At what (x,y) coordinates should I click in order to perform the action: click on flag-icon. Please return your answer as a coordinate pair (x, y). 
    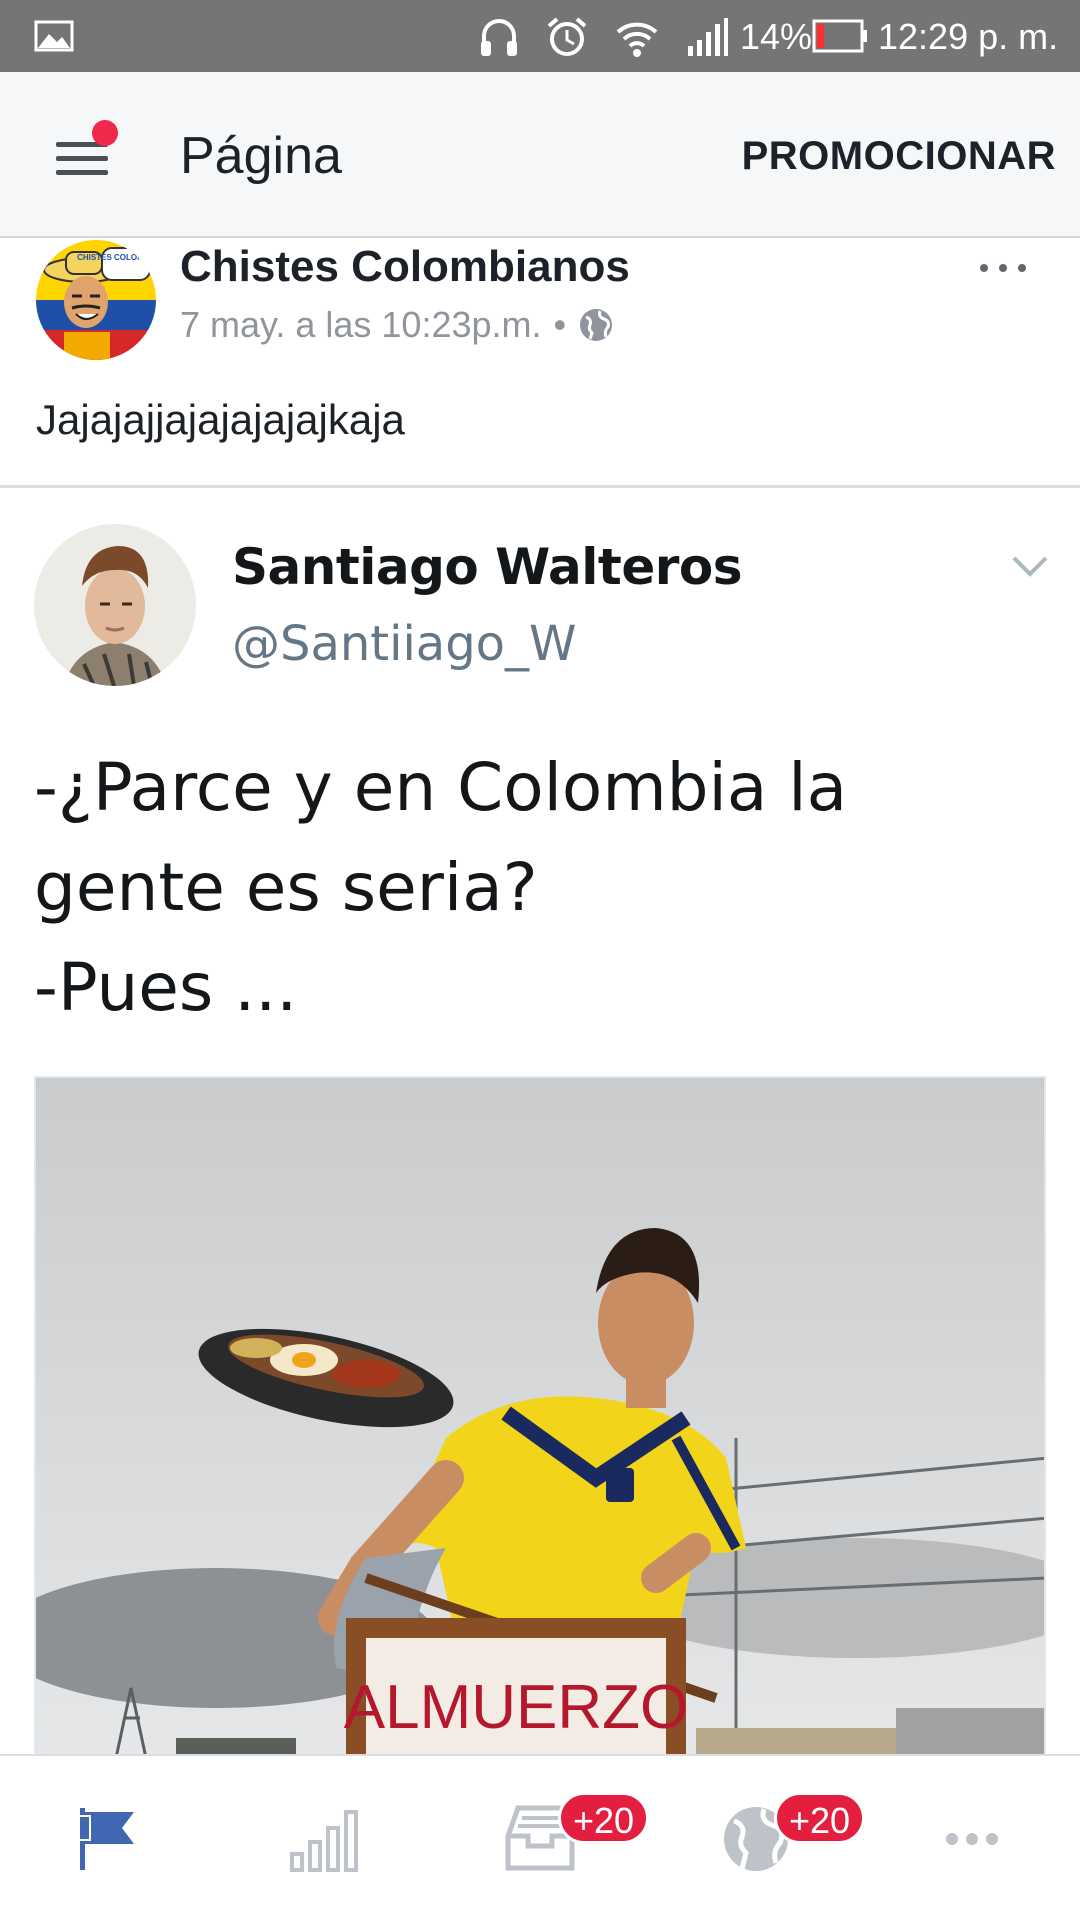
    Looking at the image, I should click on (105, 1839).